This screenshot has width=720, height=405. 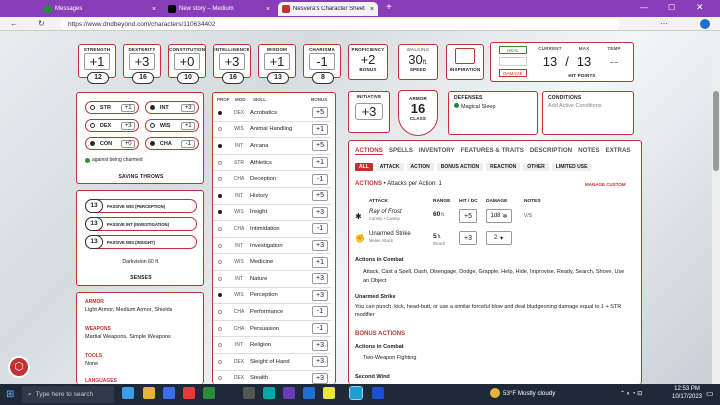 I want to click on attack-damage: 2 ✦, so click(x=499, y=238).